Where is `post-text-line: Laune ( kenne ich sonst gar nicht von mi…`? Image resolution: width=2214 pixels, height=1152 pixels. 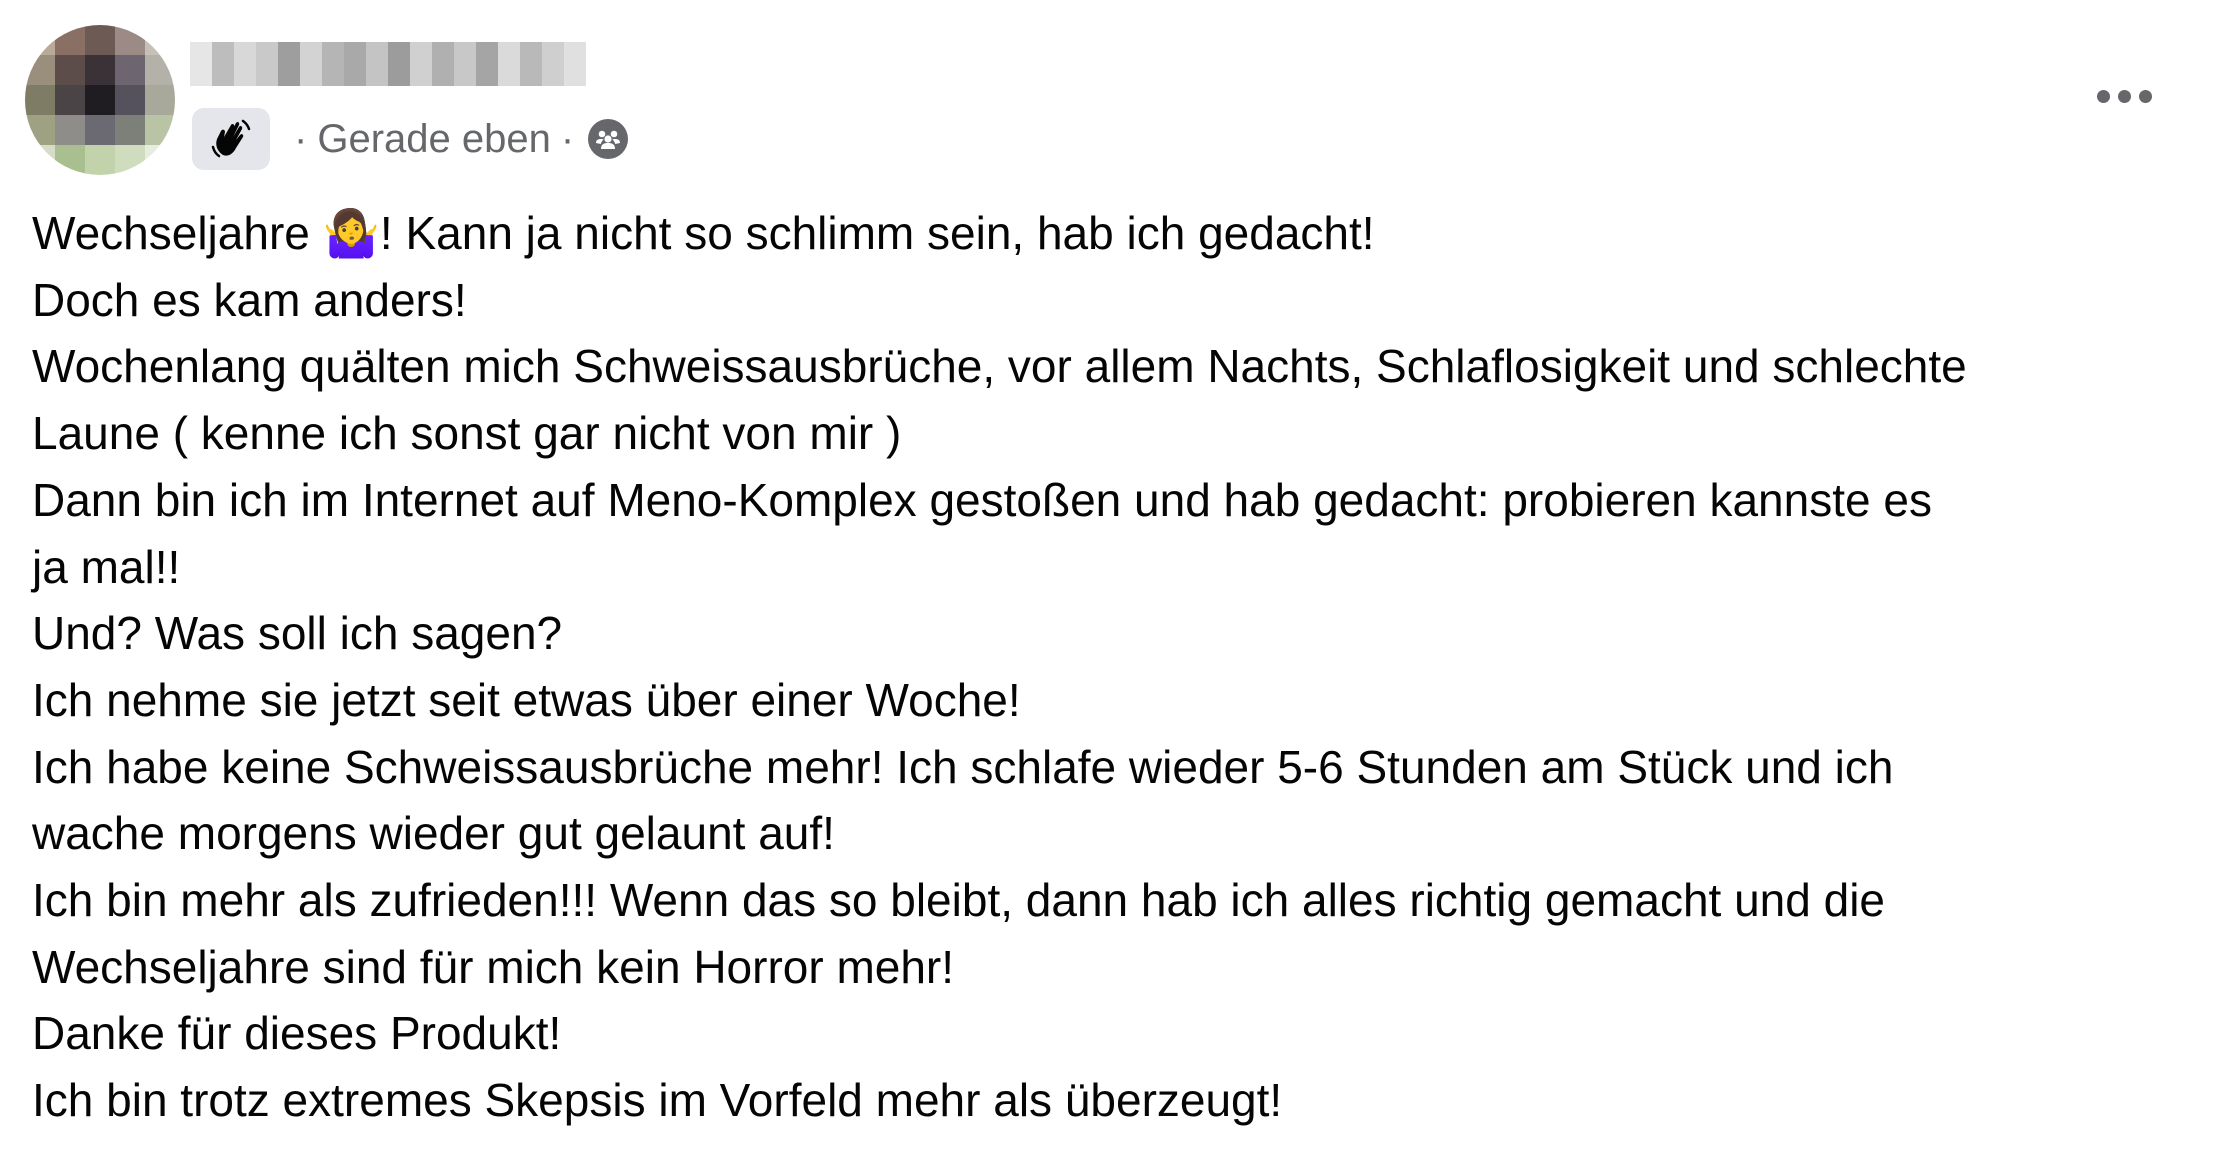 post-text-line: Laune ( kenne ich sonst gar nicht von mi… is located at coordinates (467, 433).